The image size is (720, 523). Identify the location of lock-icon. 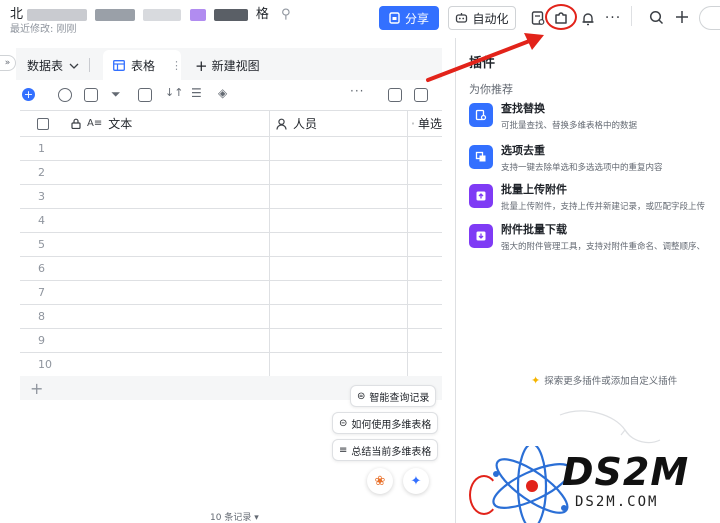
(76, 123).